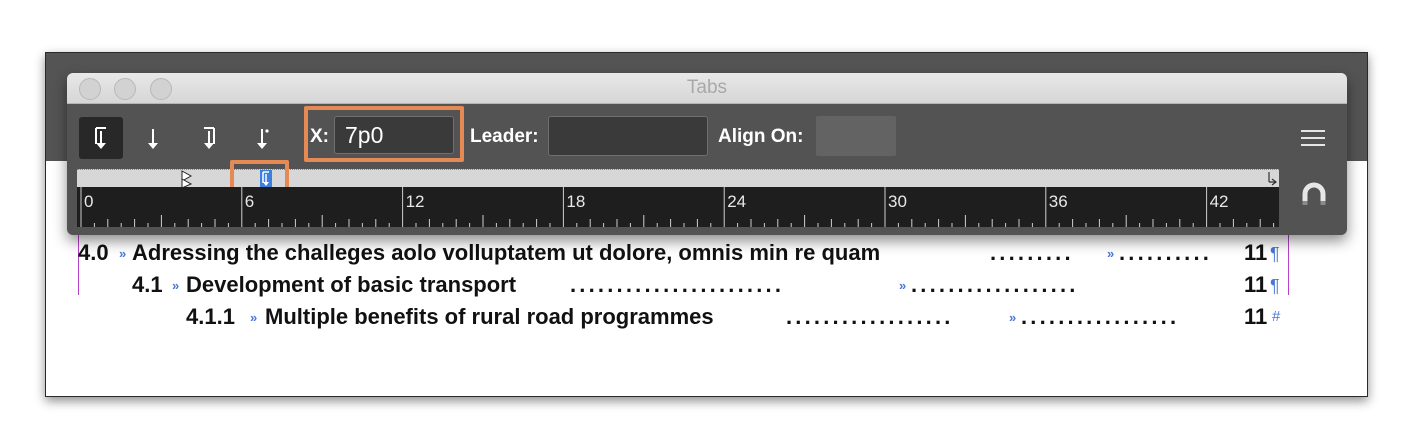 The height and width of the screenshot is (448, 1413). Describe the element at coordinates (1313, 140) in the screenshot. I see `panel-menu-icon` at that location.